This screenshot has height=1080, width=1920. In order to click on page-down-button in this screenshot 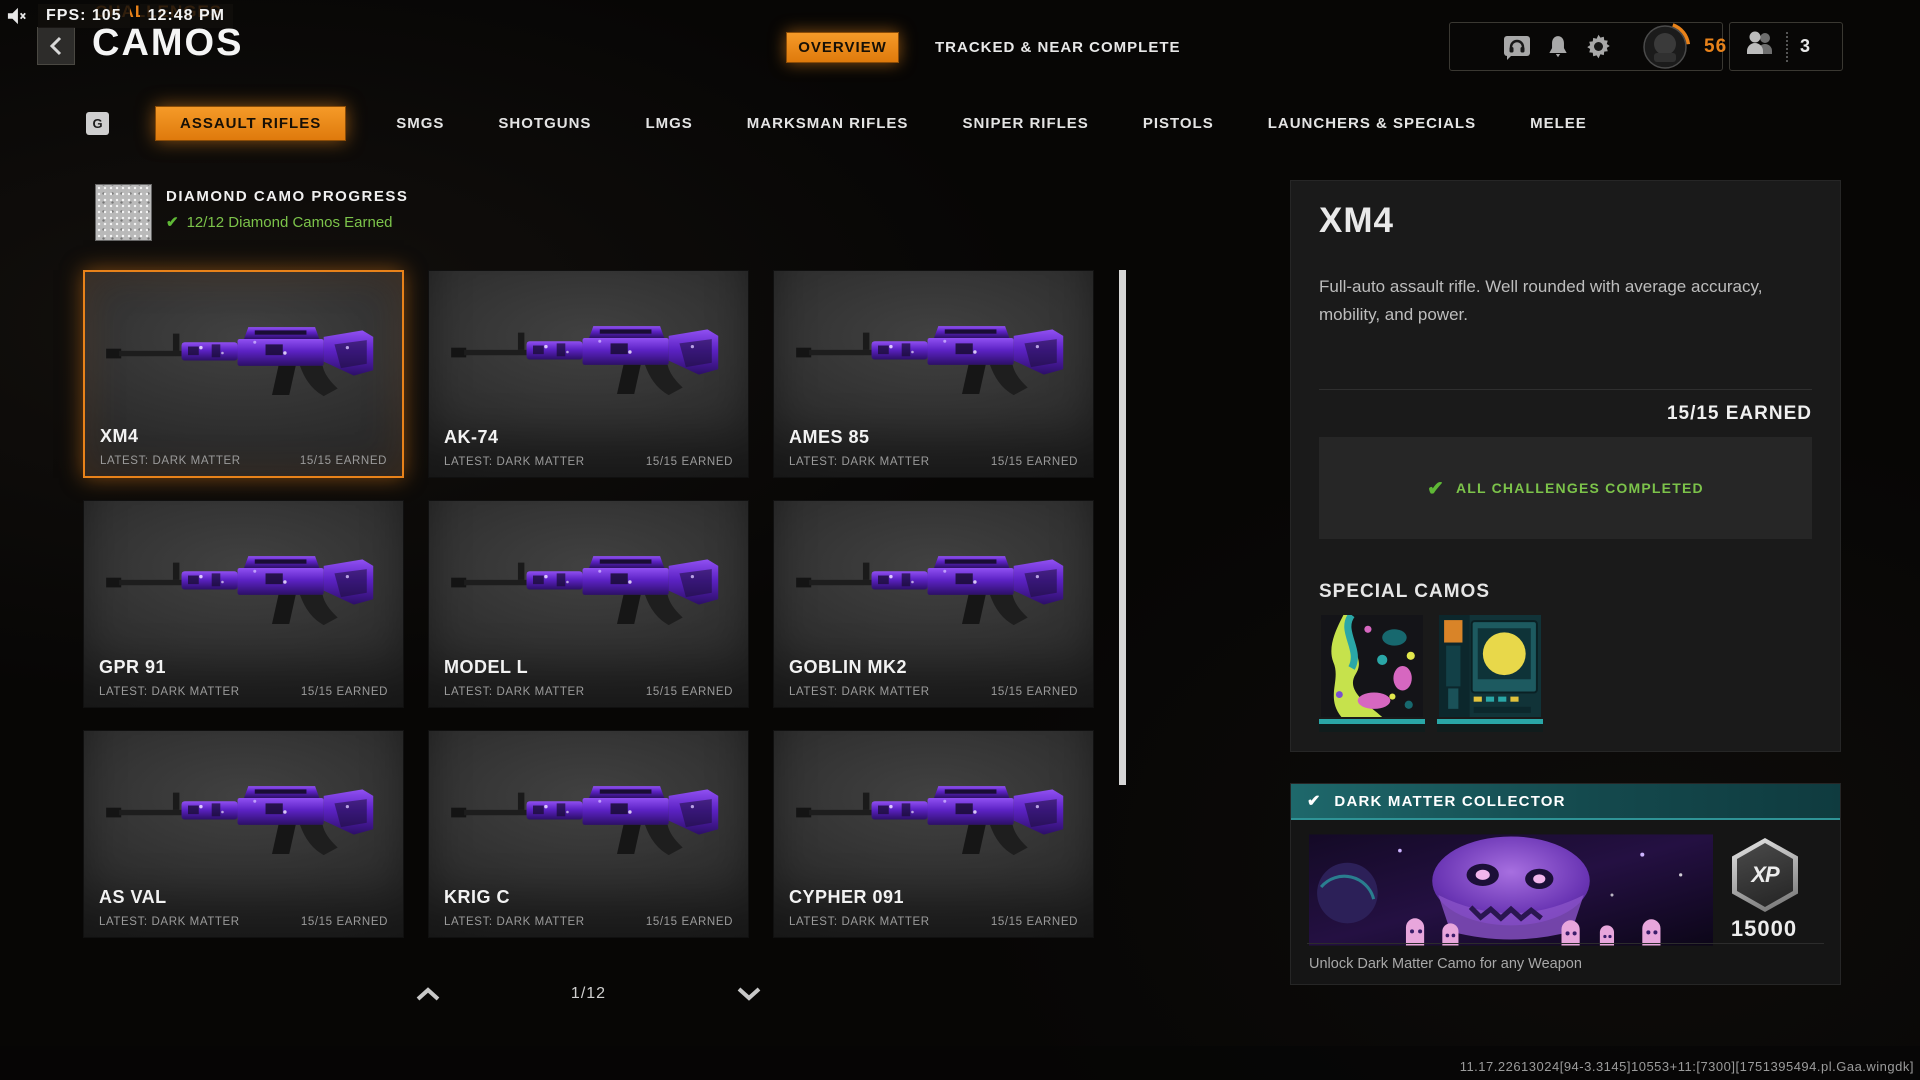, I will do `click(749, 994)`.